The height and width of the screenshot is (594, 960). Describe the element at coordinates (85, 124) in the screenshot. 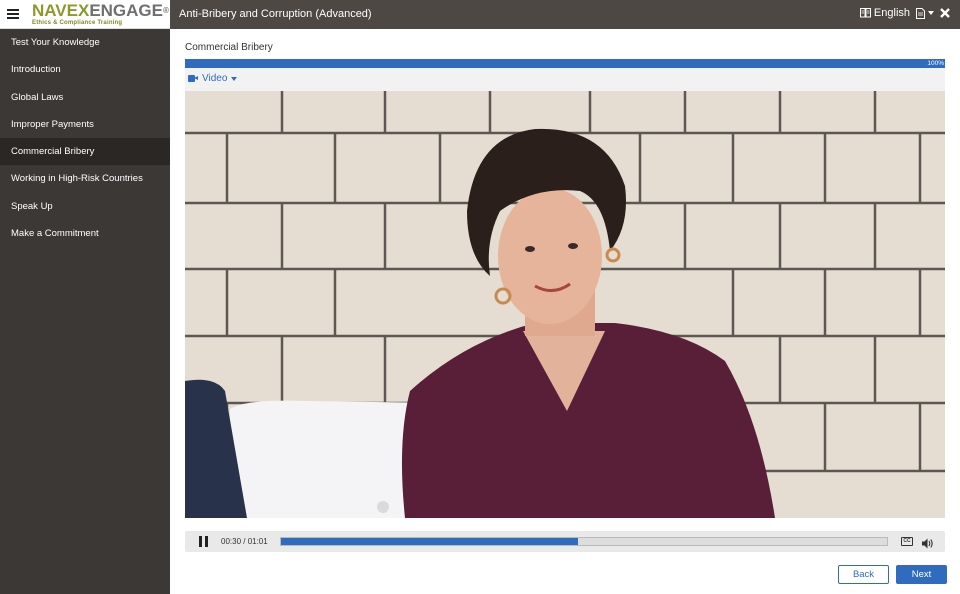

I see `sidebar-item-improper-payments: Improper Payments` at that location.